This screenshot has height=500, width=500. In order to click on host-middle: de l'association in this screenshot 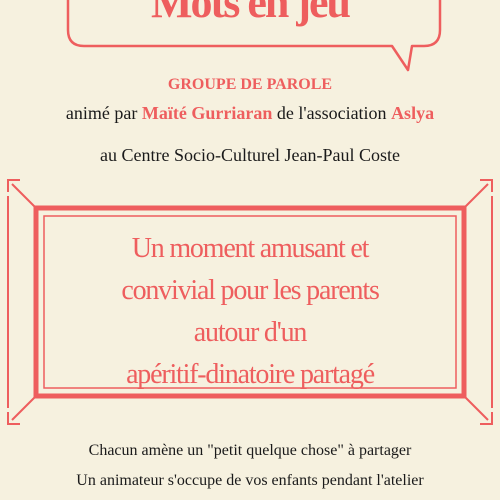, I will do `click(331, 113)`.